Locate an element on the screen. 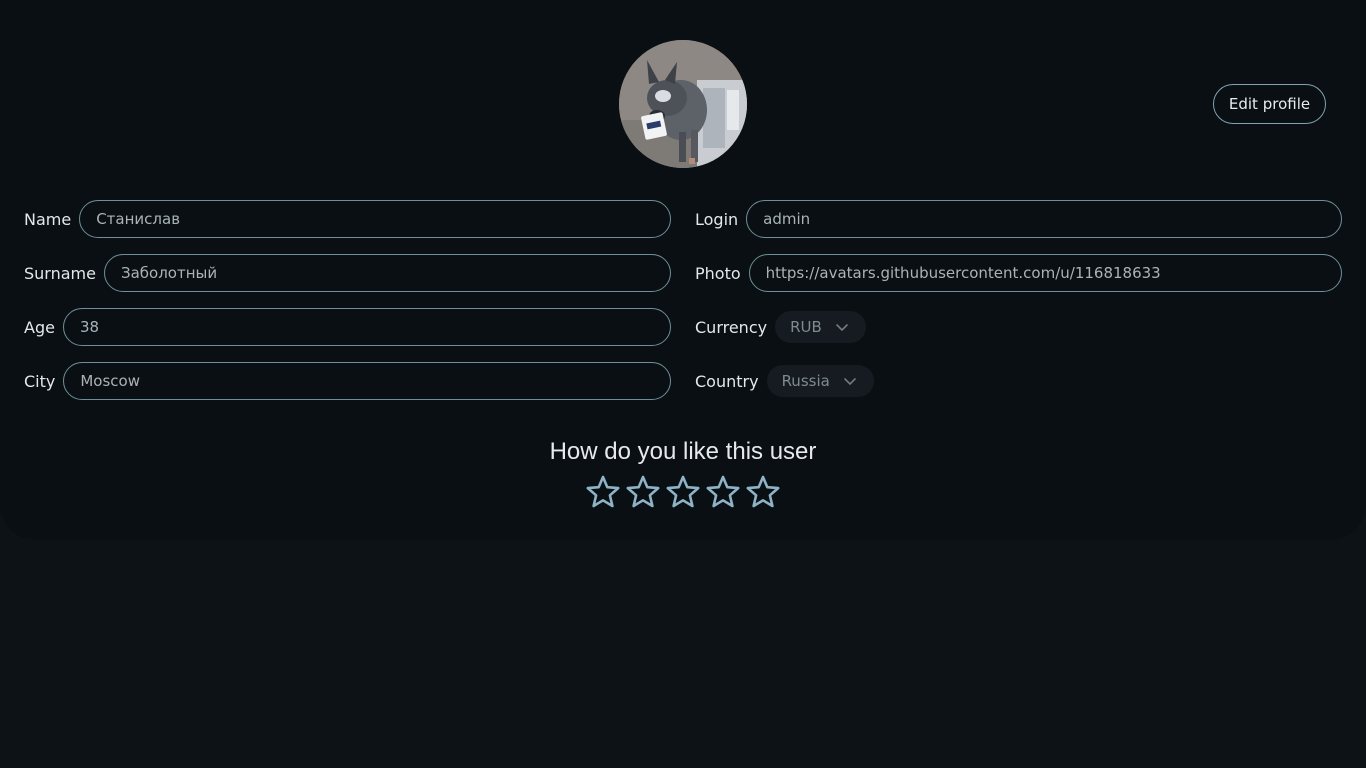 The image size is (1366, 768). country-label: Country is located at coordinates (727, 381).